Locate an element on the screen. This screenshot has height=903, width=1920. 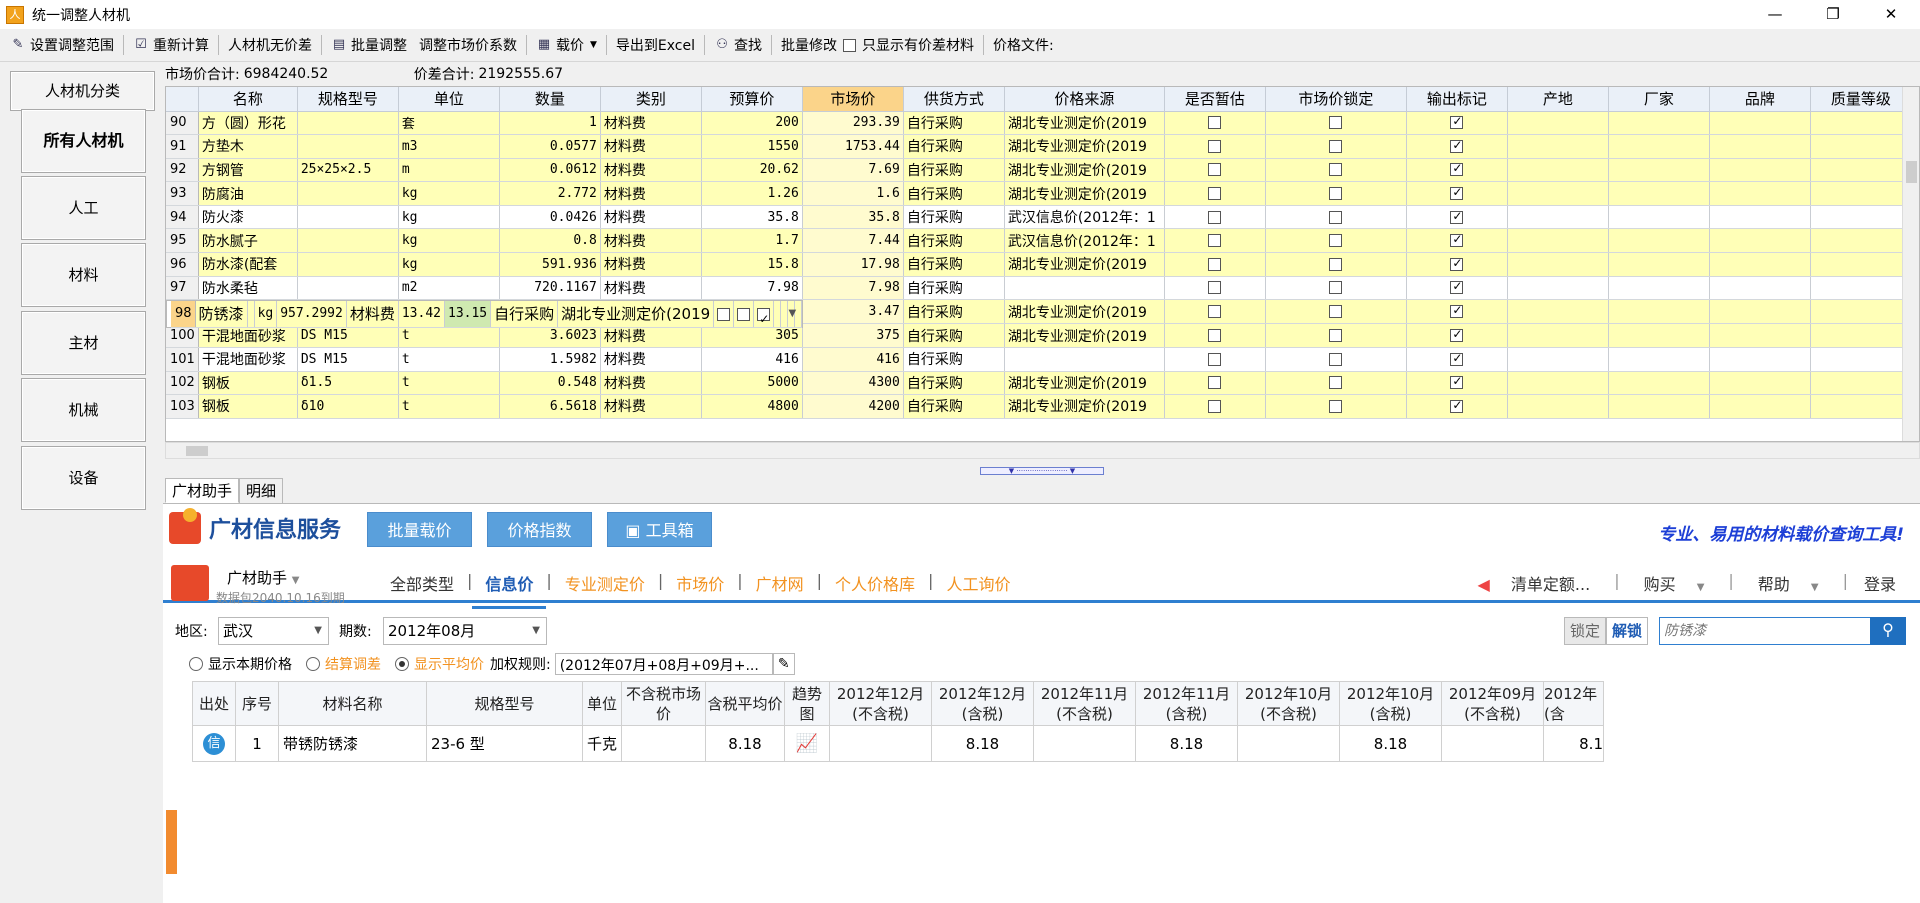
tab-detail: 明细 is located at coordinates (261, 490).